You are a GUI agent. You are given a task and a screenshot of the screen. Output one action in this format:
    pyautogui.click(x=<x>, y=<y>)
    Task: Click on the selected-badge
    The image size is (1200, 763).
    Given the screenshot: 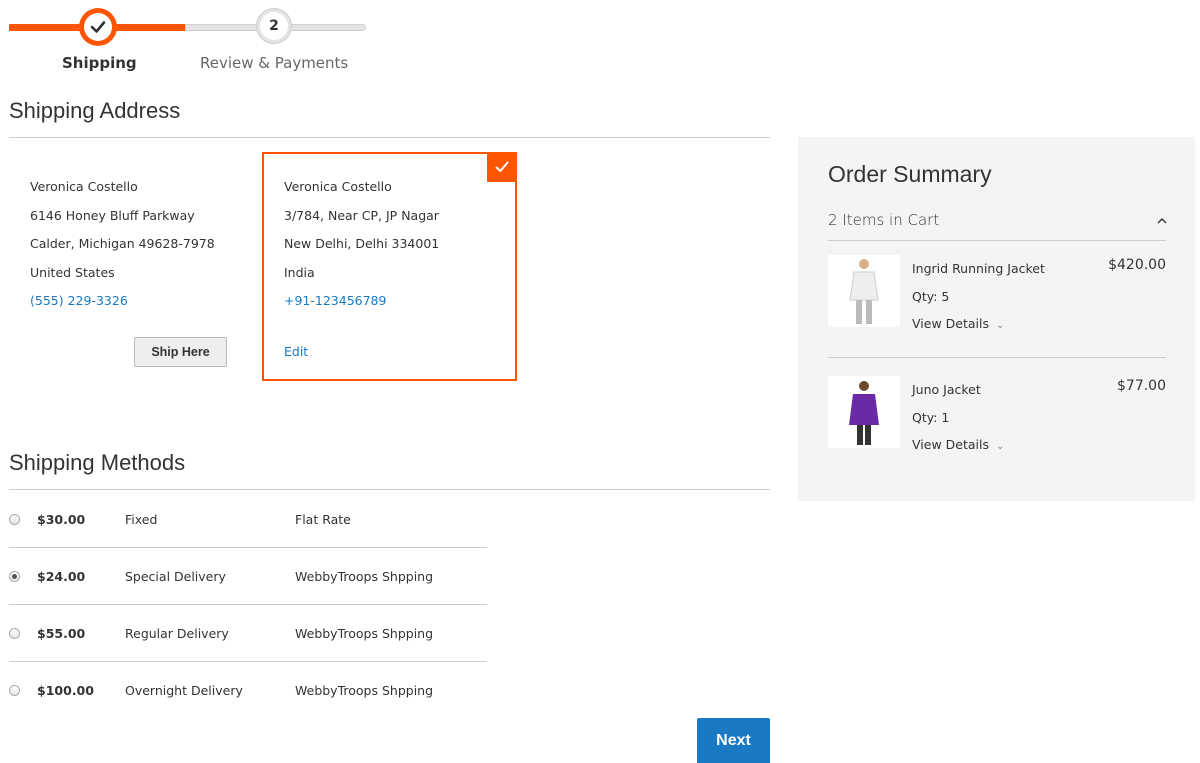 What is the action you would take?
    pyautogui.click(x=502, y=167)
    